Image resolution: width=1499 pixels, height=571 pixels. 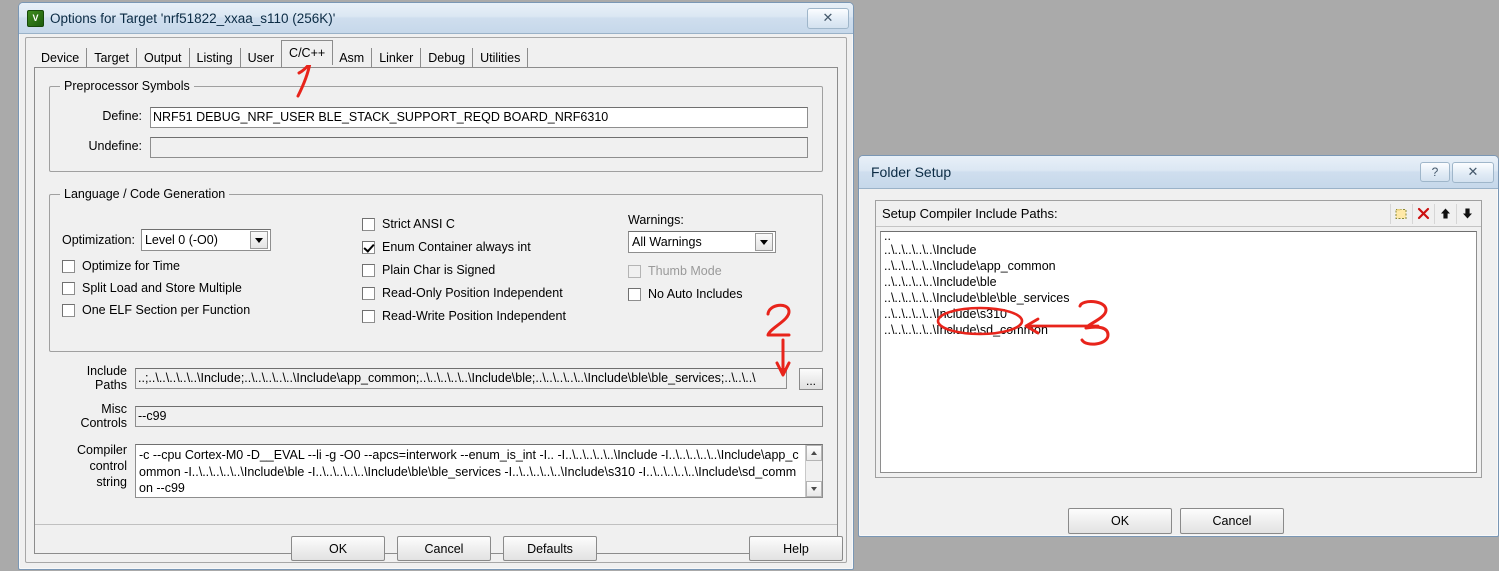 I want to click on list-item: .., so click(x=1178, y=237).